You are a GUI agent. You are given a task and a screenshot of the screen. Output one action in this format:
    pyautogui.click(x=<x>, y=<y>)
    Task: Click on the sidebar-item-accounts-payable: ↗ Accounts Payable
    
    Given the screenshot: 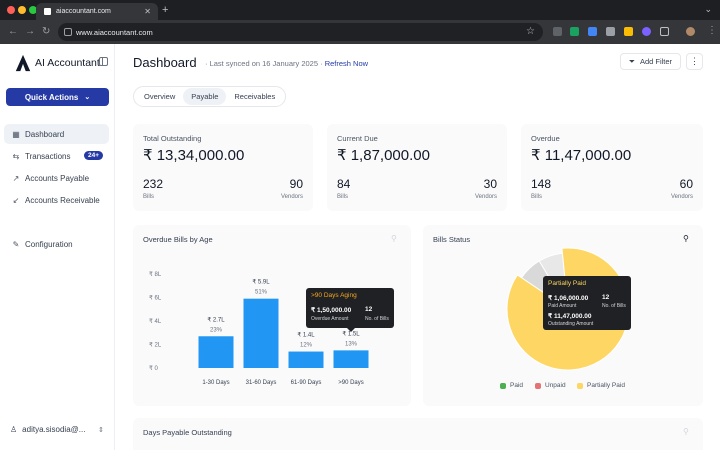 What is the action you would take?
    pyautogui.click(x=56, y=178)
    